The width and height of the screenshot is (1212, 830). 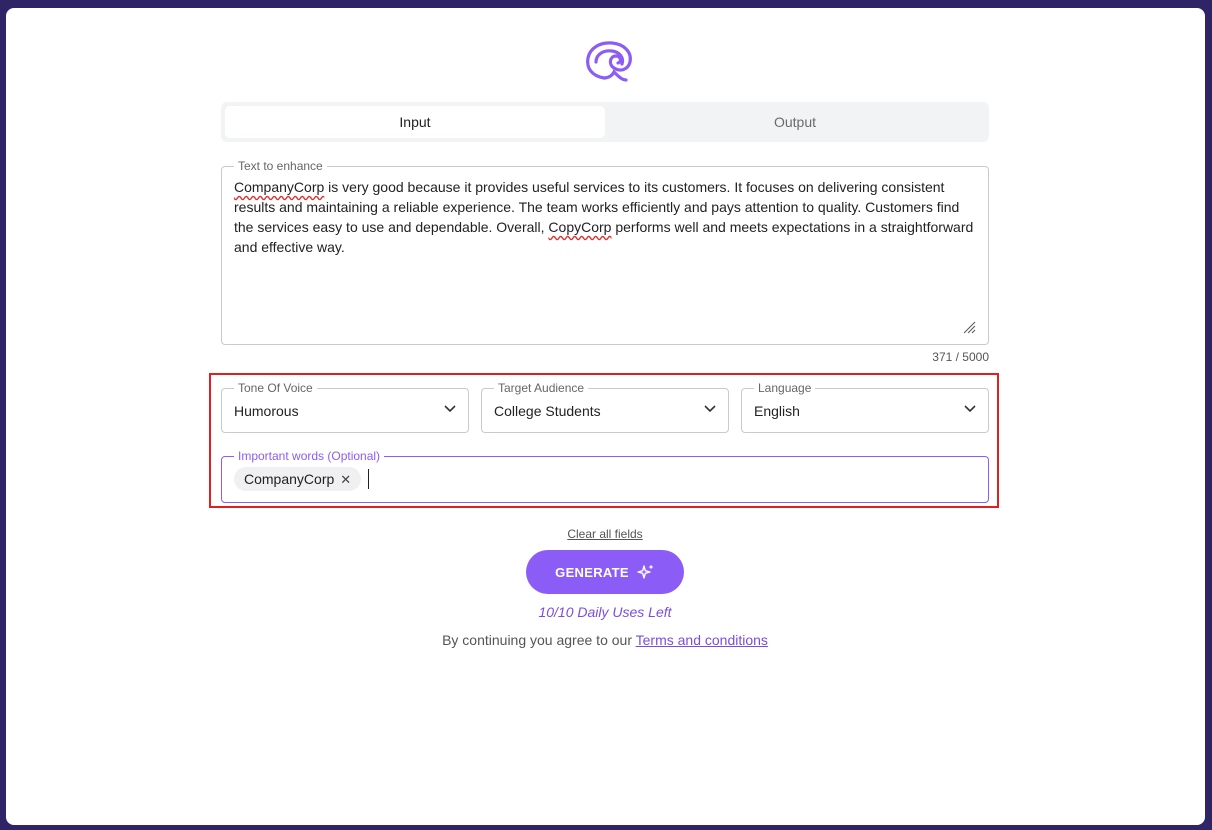 I want to click on sparkle-icon, so click(x=645, y=571).